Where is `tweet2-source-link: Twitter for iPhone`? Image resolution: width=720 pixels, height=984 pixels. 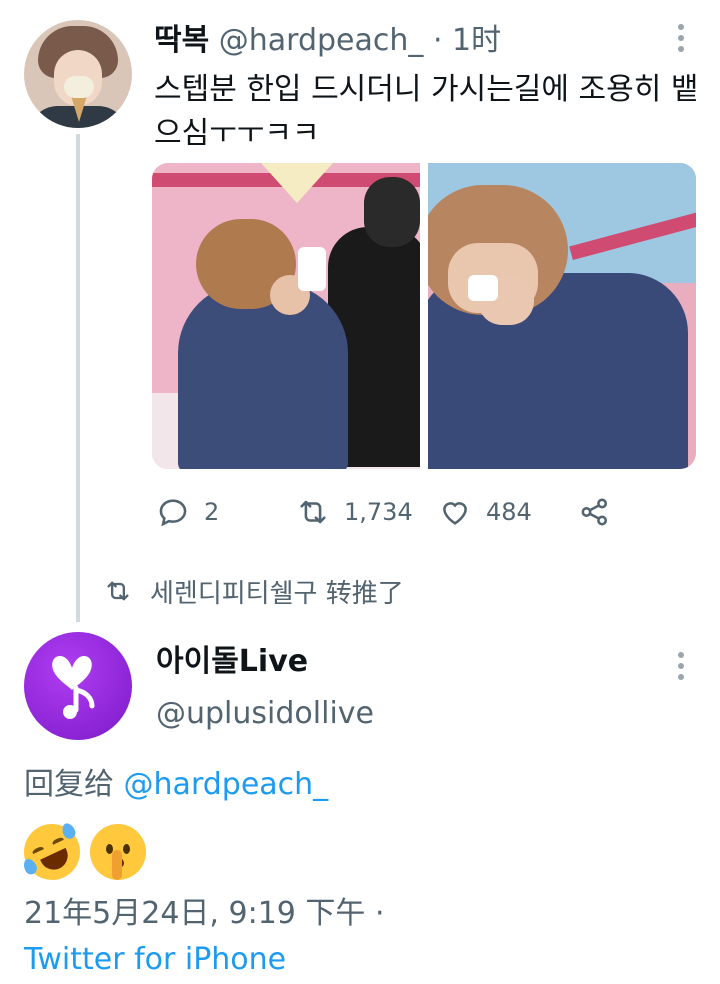 tweet2-source-link: Twitter for iPhone is located at coordinates (155, 960).